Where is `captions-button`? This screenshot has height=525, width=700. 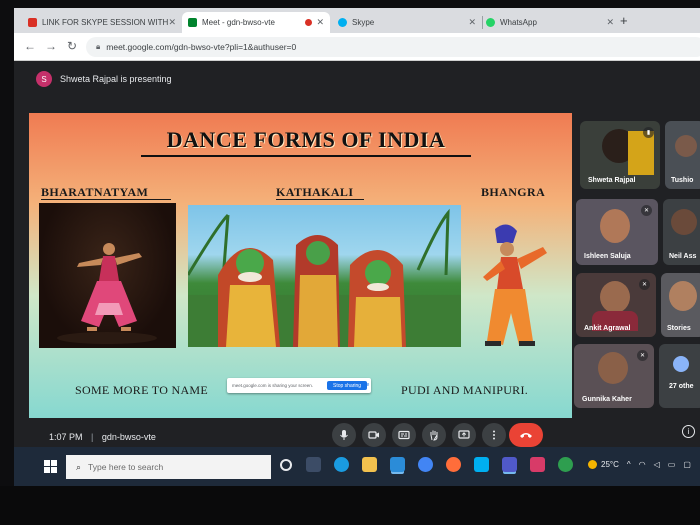
captions-button is located at coordinates (404, 435).